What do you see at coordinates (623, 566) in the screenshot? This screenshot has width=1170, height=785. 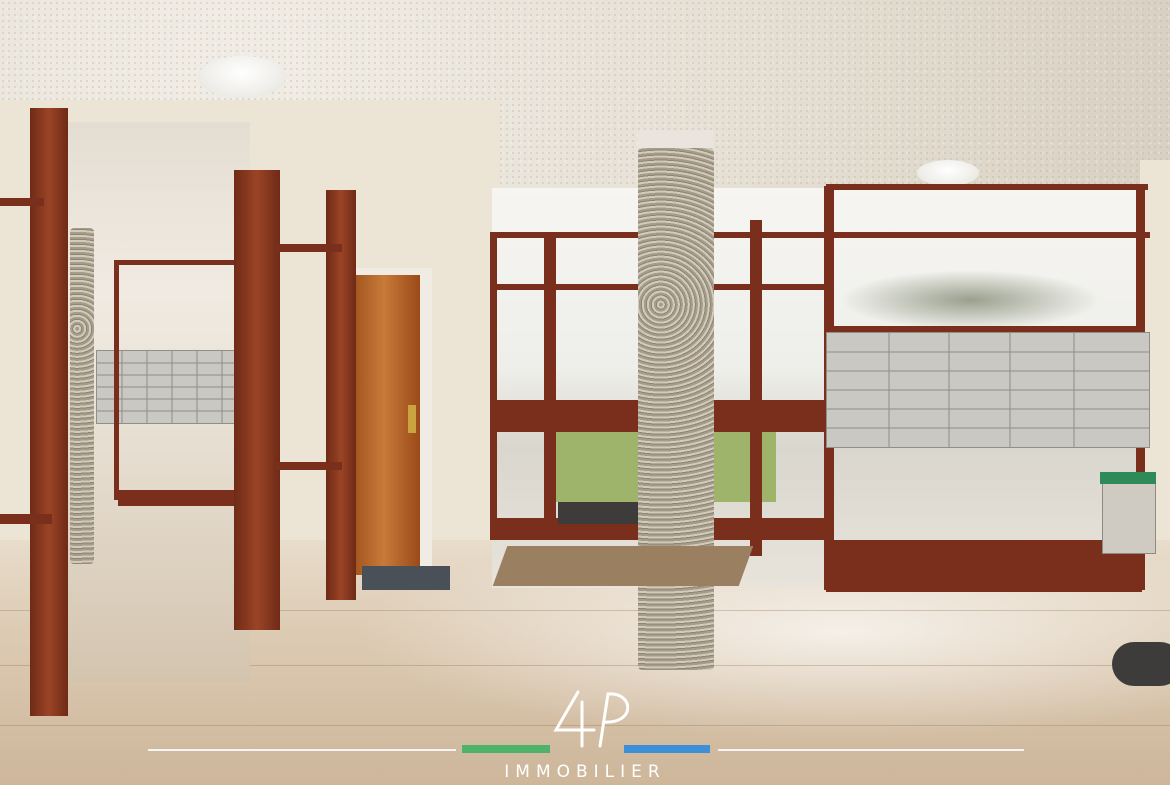 I see `hall-doormat` at bounding box center [623, 566].